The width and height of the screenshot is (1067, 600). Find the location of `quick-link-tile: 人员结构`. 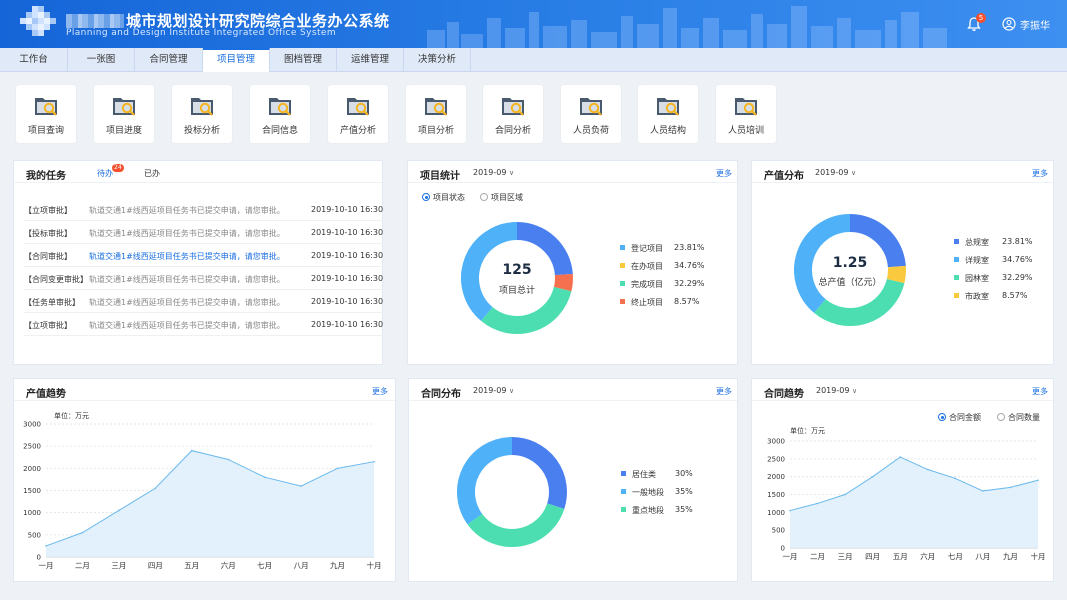

quick-link-tile: 人员结构 is located at coordinates (668, 114).